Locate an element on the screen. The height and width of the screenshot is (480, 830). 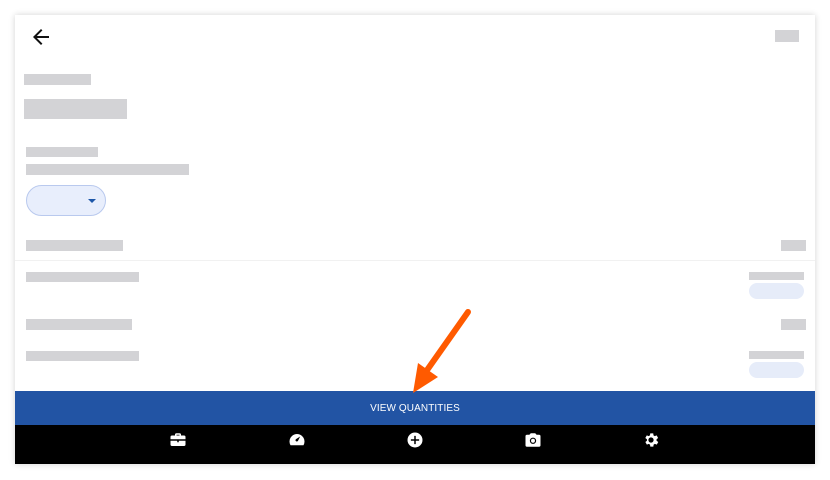
section-label-placeholder is located at coordinates (57, 79).